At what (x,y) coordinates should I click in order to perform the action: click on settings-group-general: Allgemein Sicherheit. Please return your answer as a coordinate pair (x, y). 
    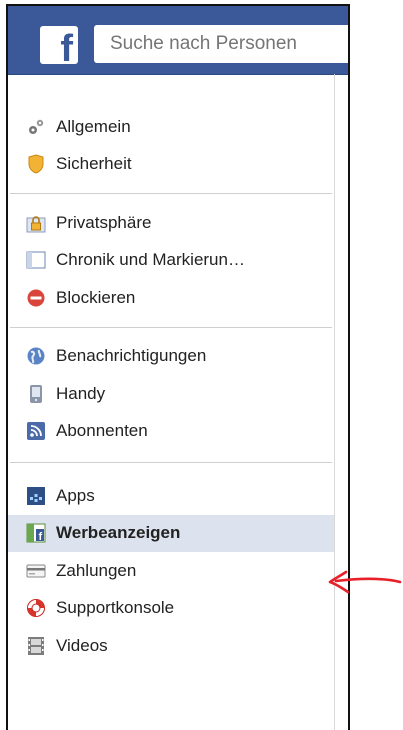
    Looking at the image, I should click on (171, 145).